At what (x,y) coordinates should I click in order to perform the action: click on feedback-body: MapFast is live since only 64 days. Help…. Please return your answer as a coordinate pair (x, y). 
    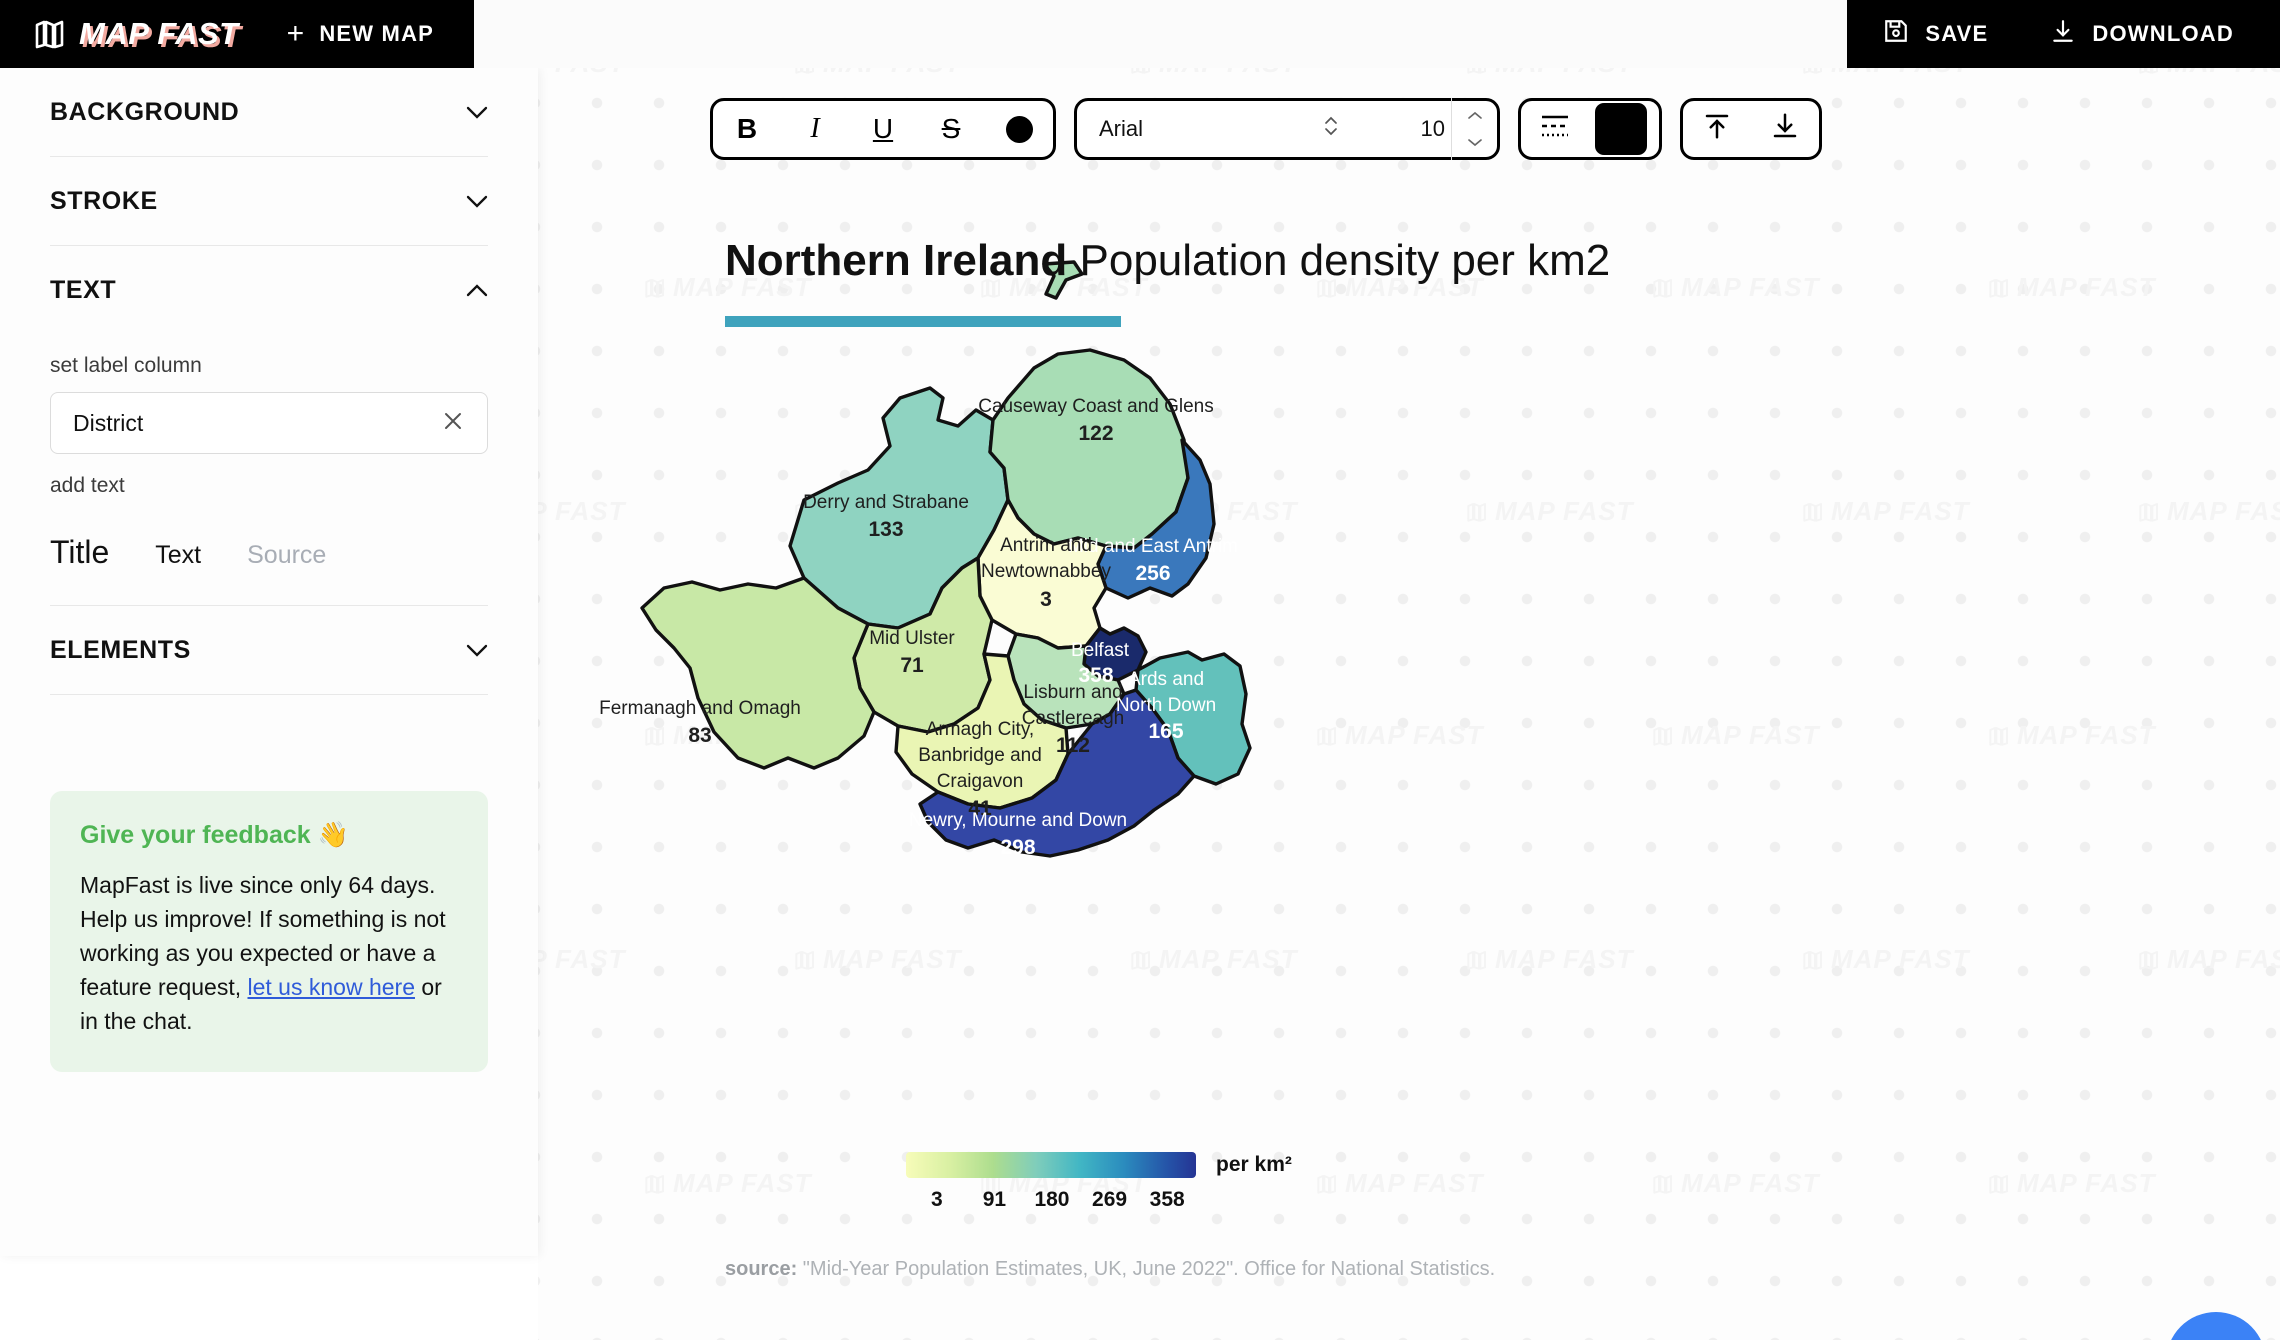
    Looking at the image, I should click on (269, 953).